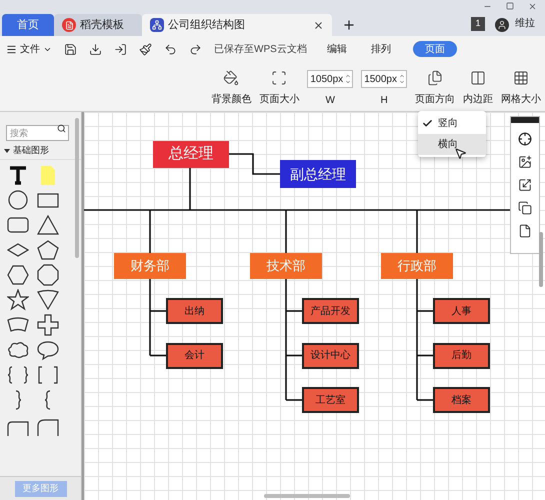  Describe the element at coordinates (461, 400) in the screenshot. I see `org-node: 档案` at that location.